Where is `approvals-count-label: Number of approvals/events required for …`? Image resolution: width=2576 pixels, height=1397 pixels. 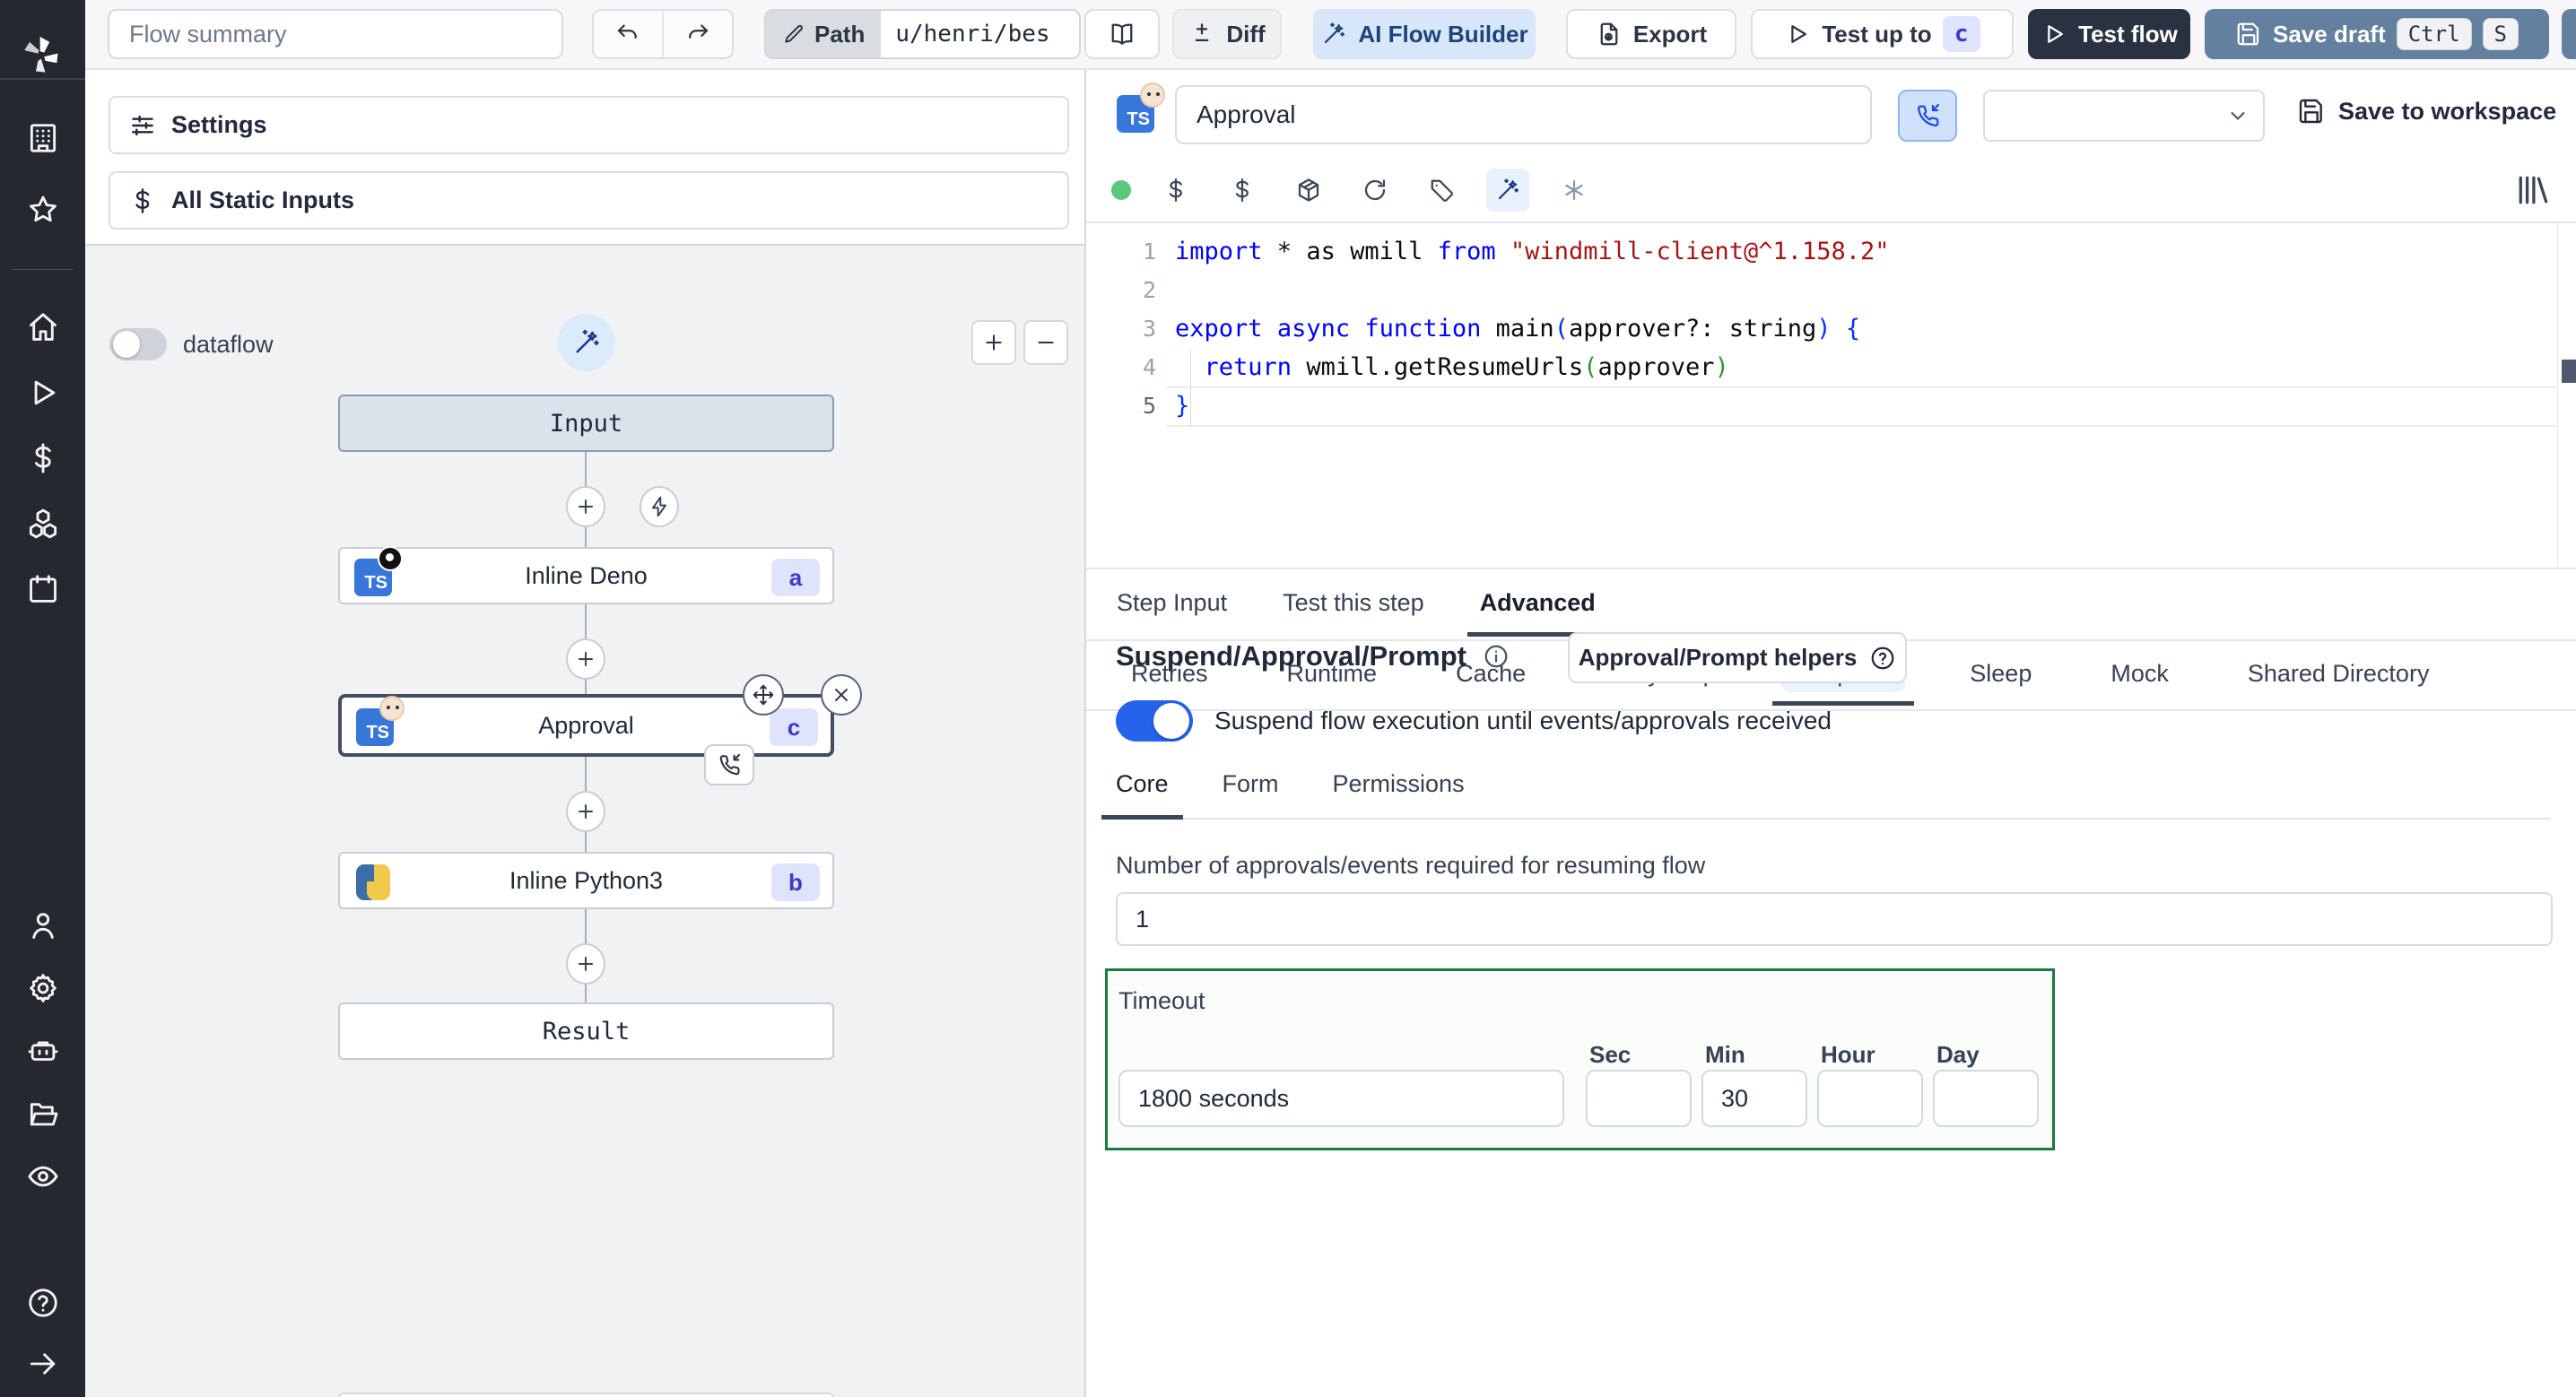
approvals-count-label: Number of approvals/events required for … is located at coordinates (1411, 865).